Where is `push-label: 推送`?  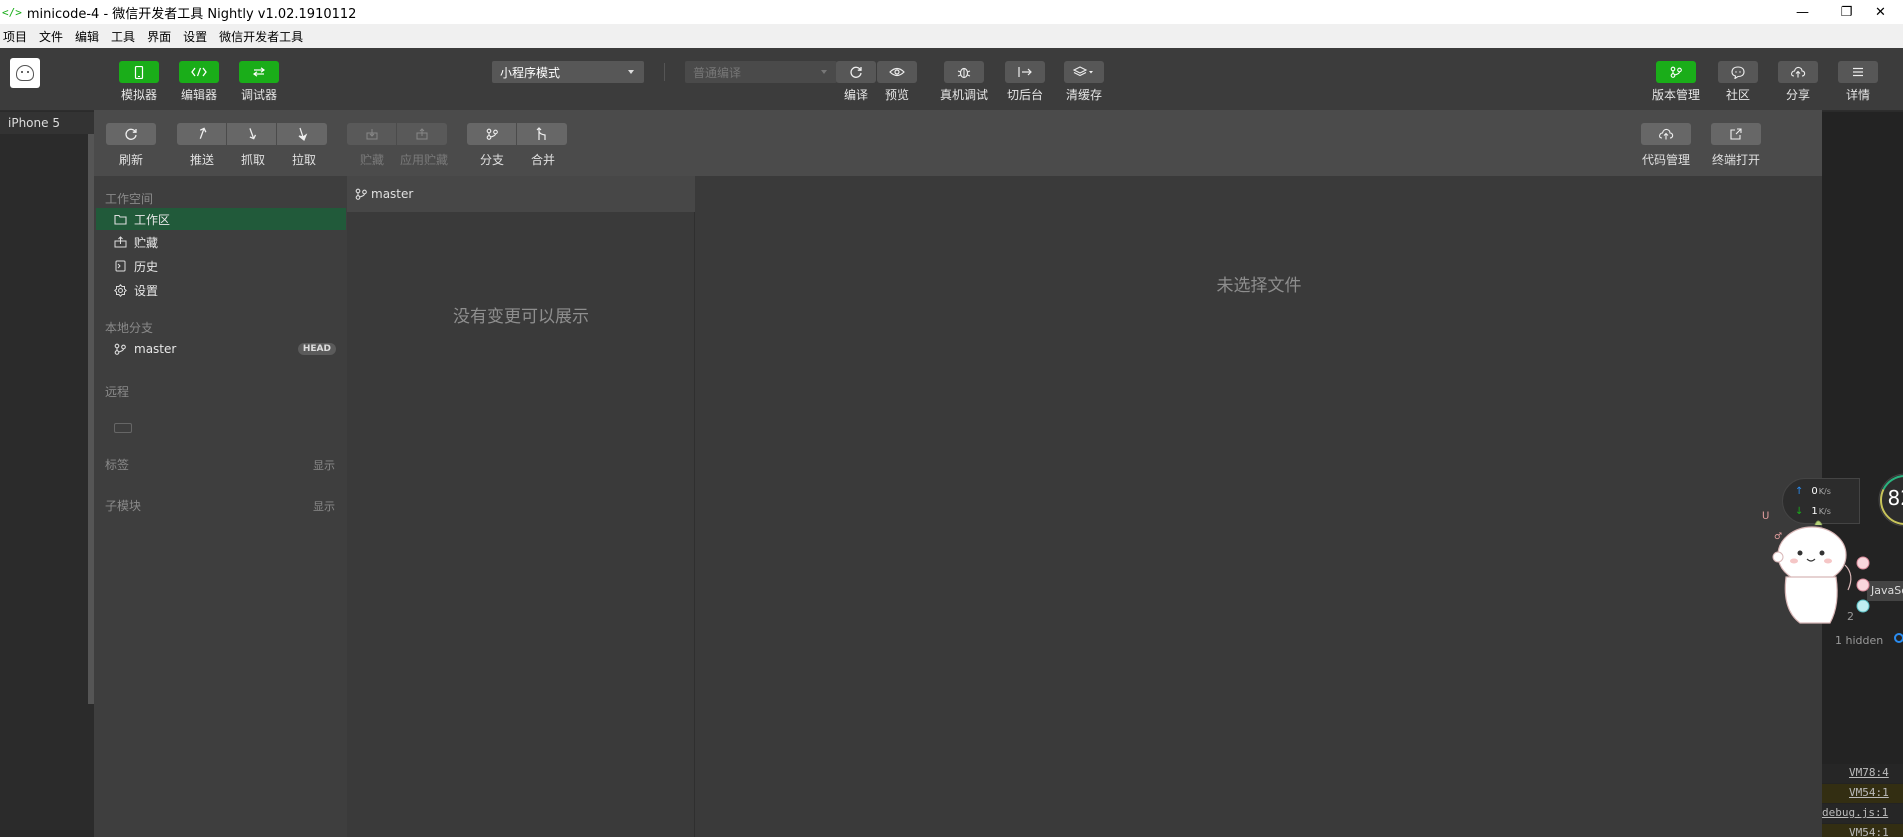 push-label: 推送 is located at coordinates (201, 160).